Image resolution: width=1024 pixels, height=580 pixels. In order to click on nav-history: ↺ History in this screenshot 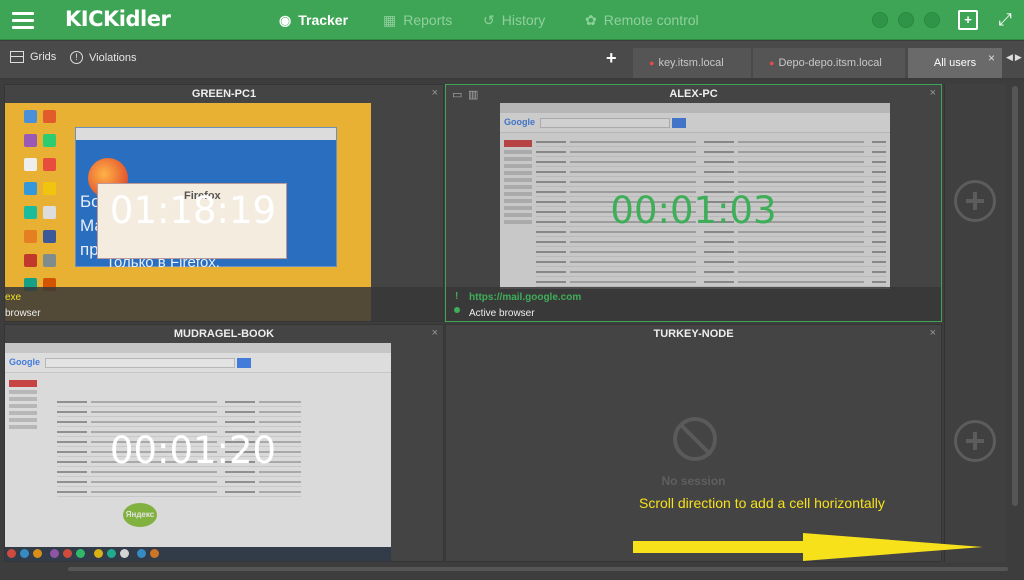, I will do `click(514, 20)`.